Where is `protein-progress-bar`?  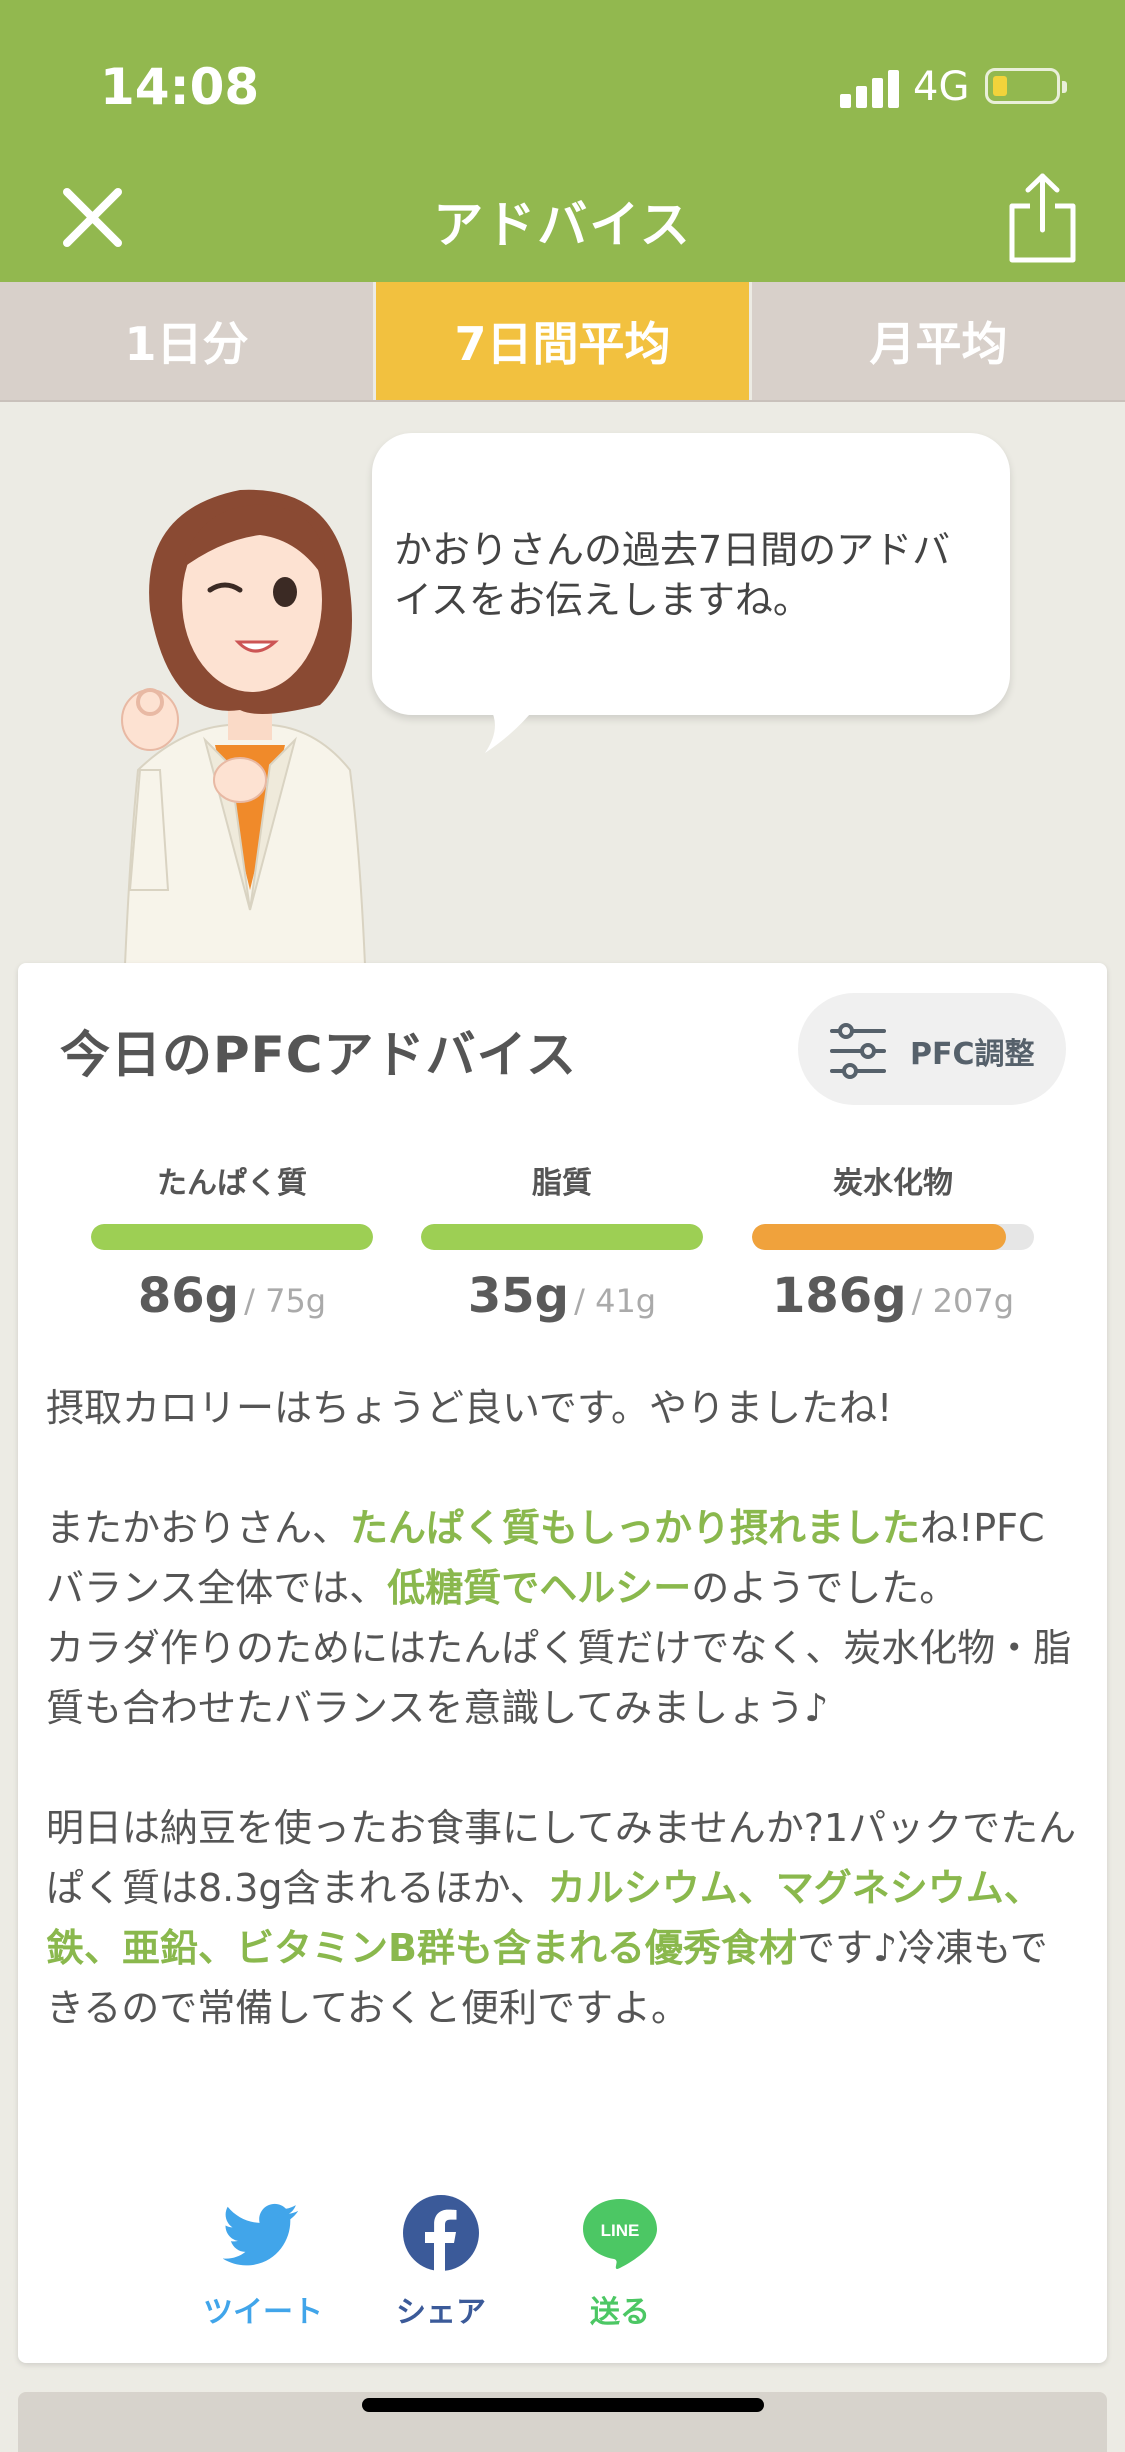
protein-progress-bar is located at coordinates (232, 1237).